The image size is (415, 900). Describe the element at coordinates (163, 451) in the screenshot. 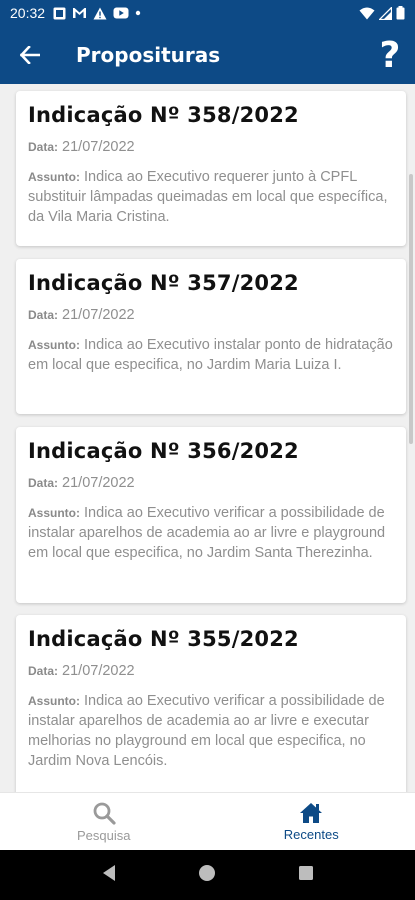

I see `card-title: Indicação Nº 356/2022` at that location.